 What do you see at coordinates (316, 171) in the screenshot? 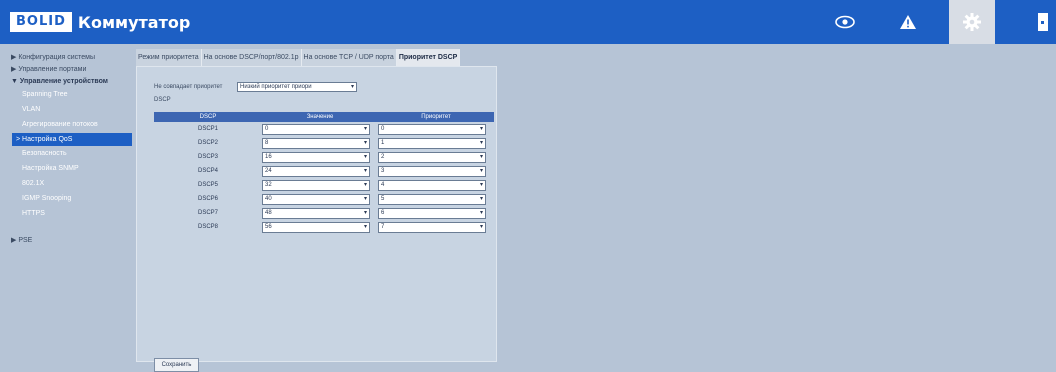
I see `value-select: 24 ▾` at bounding box center [316, 171].